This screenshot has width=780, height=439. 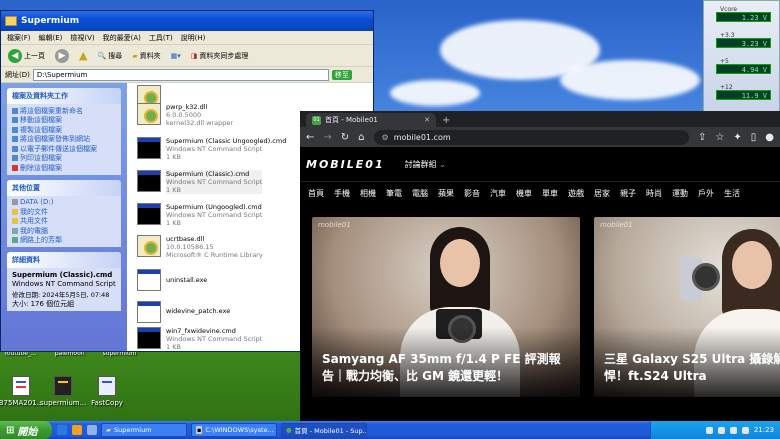 I want to click on quicklaunch-ie-icon, so click(x=62, y=430).